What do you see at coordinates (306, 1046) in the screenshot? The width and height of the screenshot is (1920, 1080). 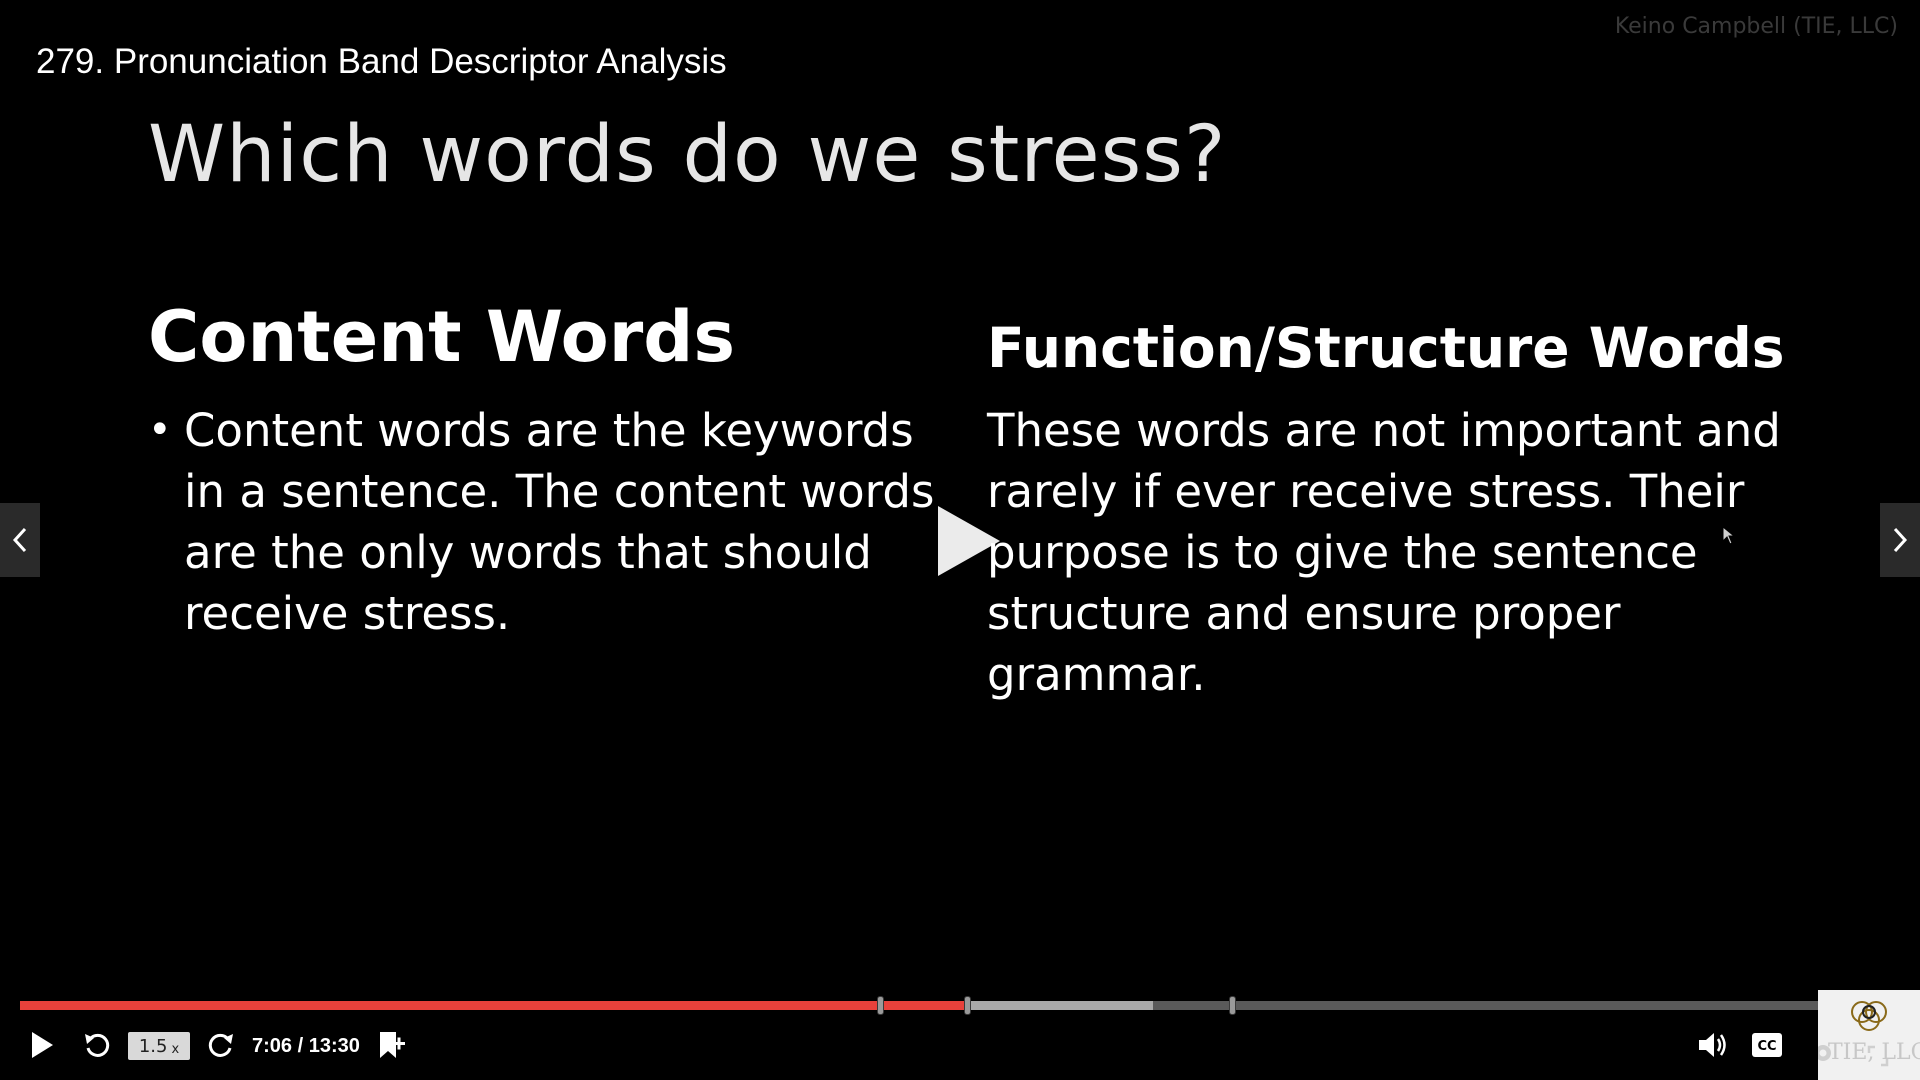 I see `time-display: 7:06 / 13:30` at bounding box center [306, 1046].